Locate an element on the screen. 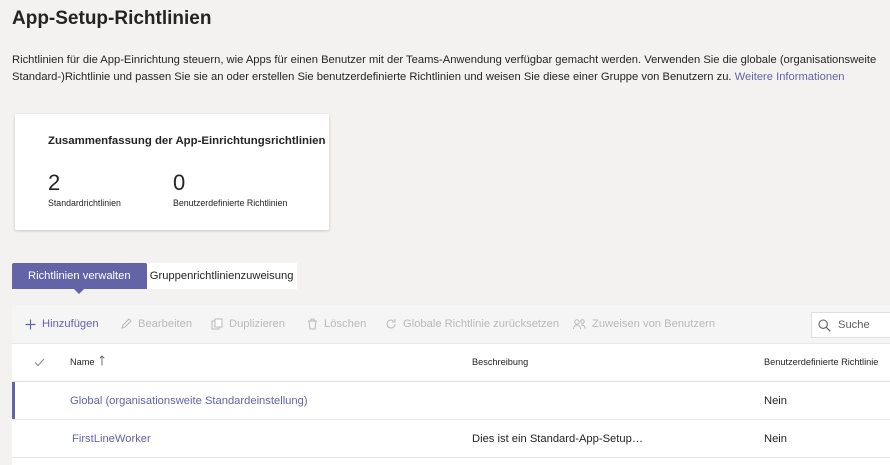 Image resolution: width=890 pixels, height=465 pixels. stat-value: 2 is located at coordinates (54, 182).